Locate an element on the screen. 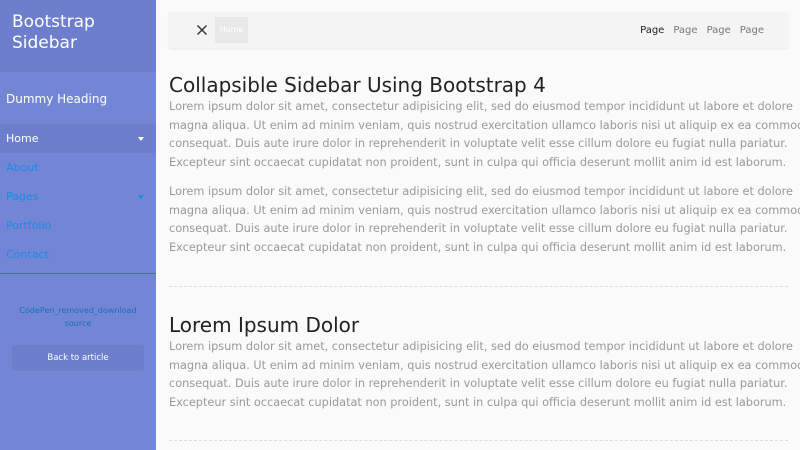  back-to-article-button: Back to article is located at coordinates (78, 358).